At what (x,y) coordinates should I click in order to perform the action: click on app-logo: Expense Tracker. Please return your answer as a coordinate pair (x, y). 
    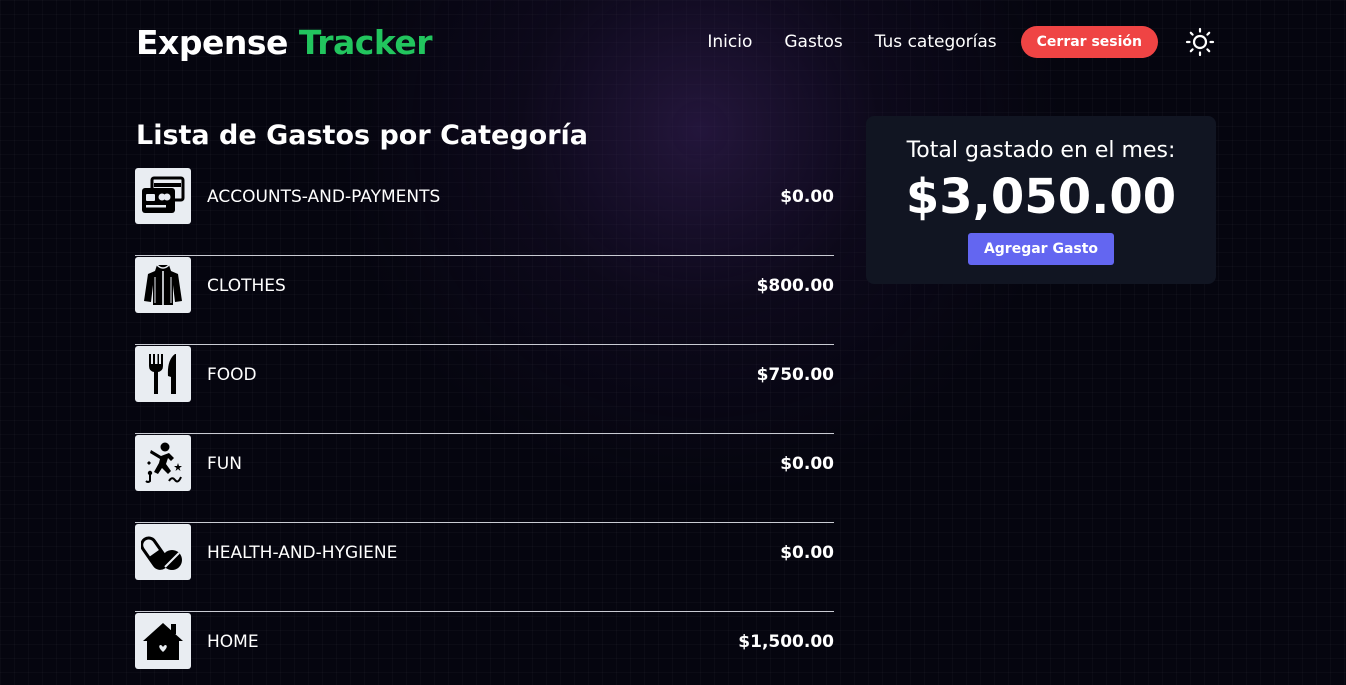
    Looking at the image, I should click on (284, 42).